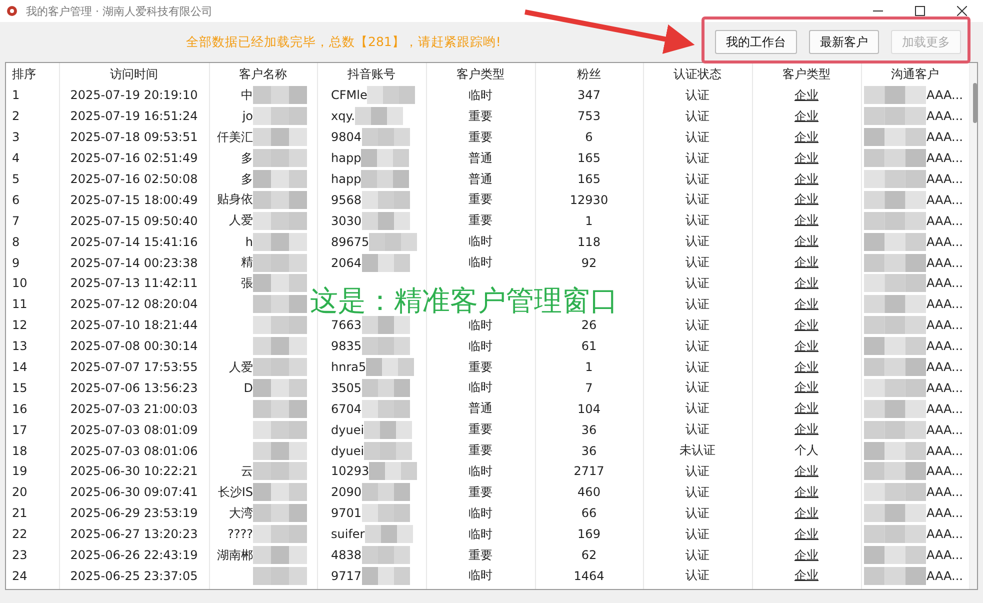  Describe the element at coordinates (698, 451) in the screenshot. I see `table-cell: 未认证` at that location.